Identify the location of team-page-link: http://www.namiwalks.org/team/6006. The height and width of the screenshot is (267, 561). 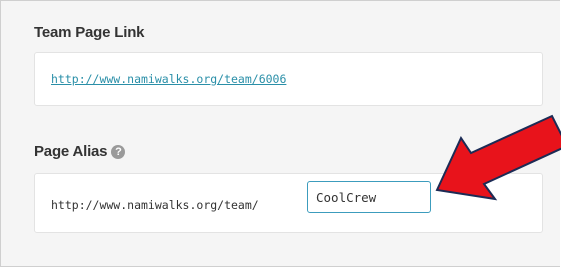
(168, 79).